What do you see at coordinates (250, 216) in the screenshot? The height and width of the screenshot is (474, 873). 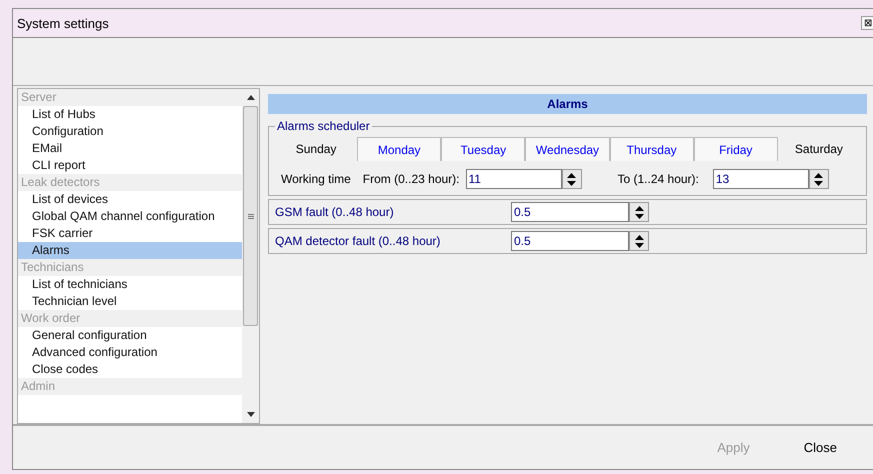 I see `scroll-thumb` at bounding box center [250, 216].